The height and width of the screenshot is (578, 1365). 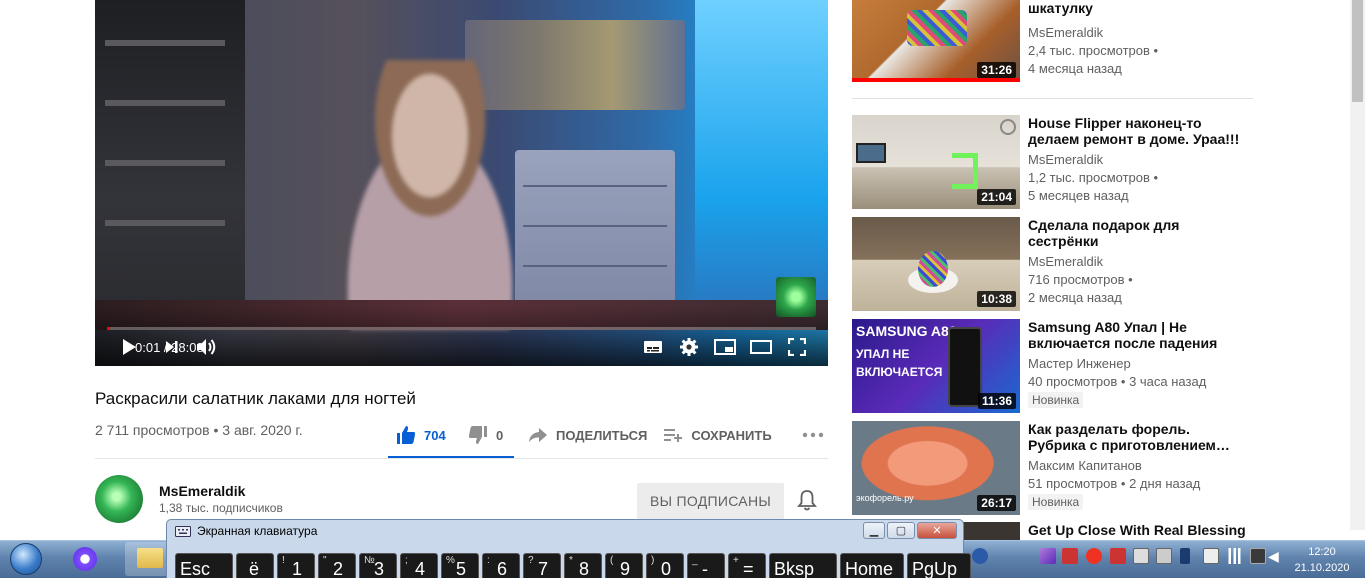 I want to click on video-frame-shelf, so click(x=170, y=165).